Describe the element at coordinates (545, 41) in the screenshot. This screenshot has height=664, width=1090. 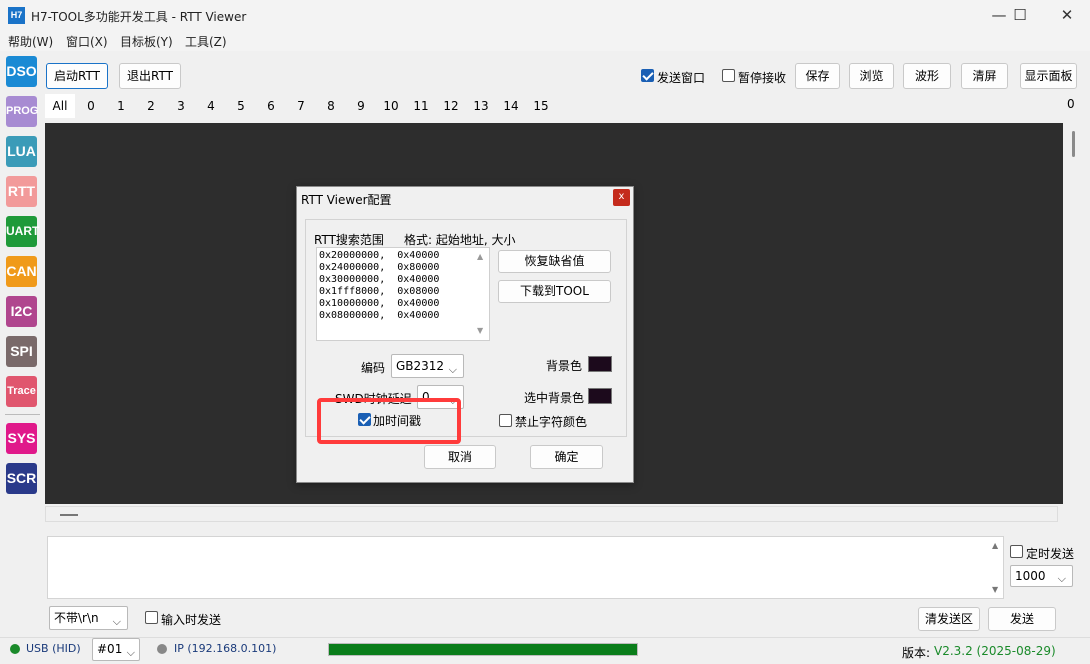
I see `menu-bar: 帮助(W) 窗口(X) 目标板(Y) 工具(Z)` at that location.